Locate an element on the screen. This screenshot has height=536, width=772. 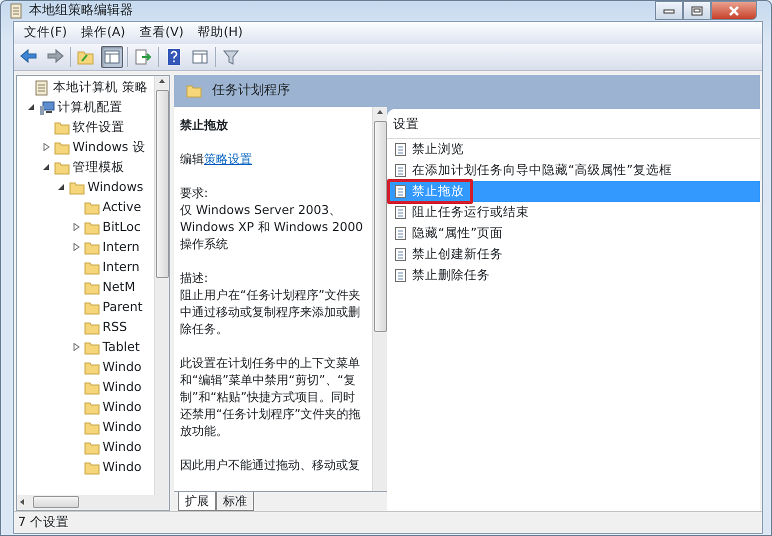
computer-icon is located at coordinates (46, 108).